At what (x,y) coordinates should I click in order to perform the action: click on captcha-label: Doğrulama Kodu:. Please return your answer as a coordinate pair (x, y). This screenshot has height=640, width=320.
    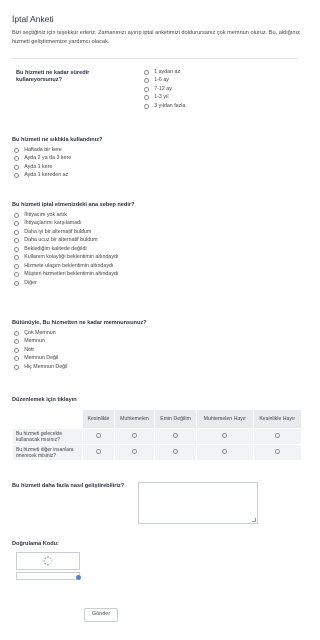
    Looking at the image, I should click on (35, 544).